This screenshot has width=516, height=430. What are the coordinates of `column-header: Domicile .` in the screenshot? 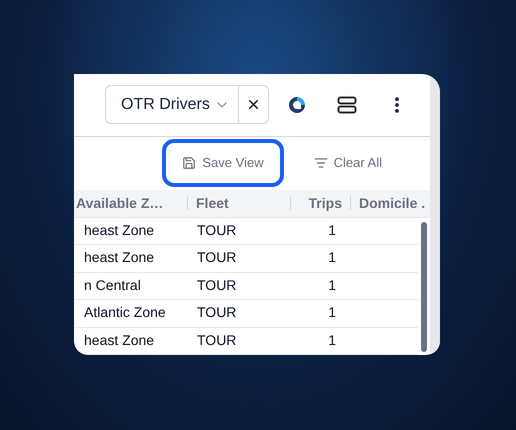 It's located at (392, 203).